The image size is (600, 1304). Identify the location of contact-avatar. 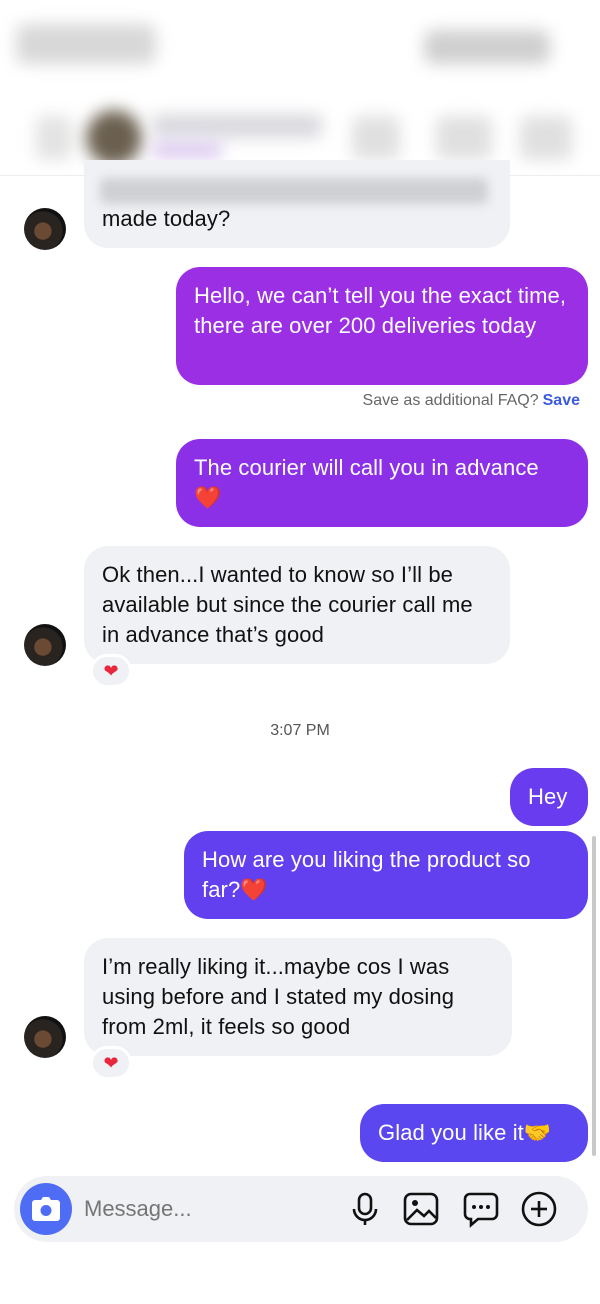
(114, 138).